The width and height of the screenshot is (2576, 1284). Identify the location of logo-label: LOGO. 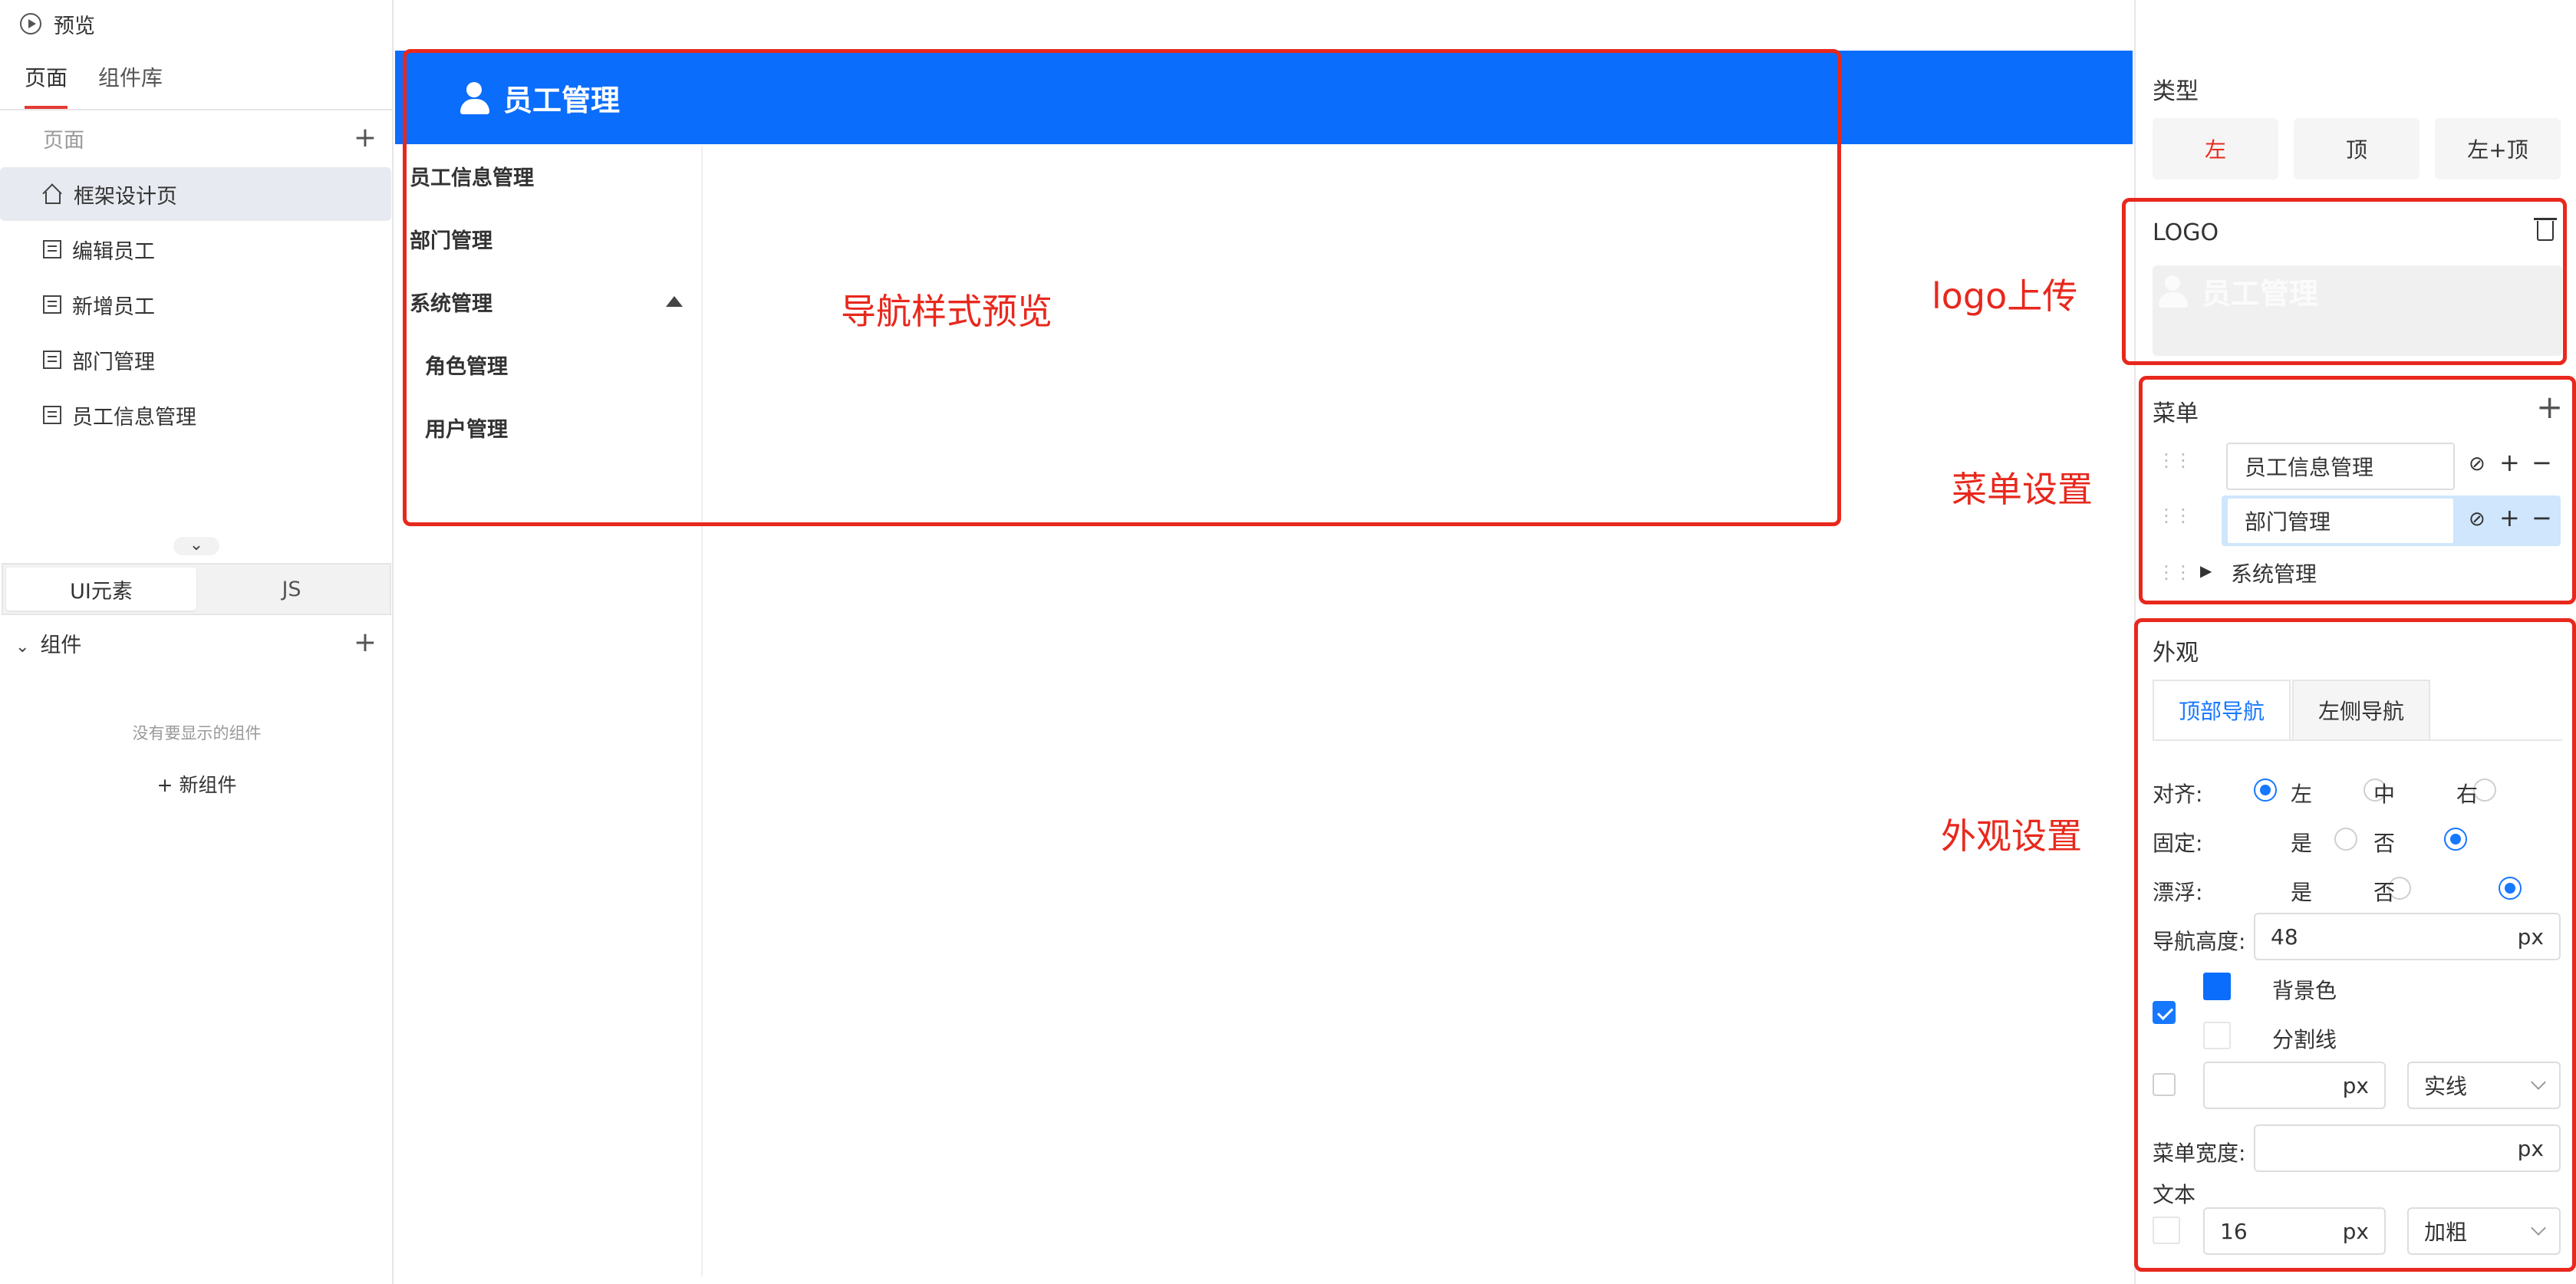
(2186, 233).